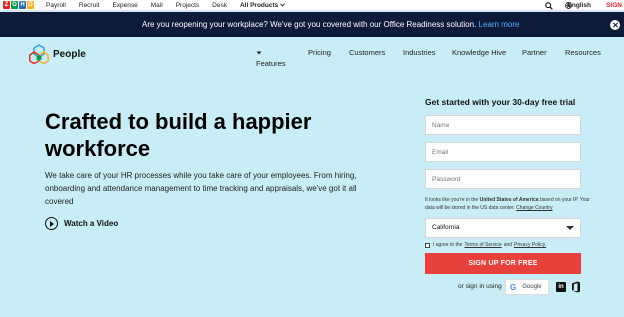 This screenshot has height=317, width=624. I want to click on brand-name: People, so click(69, 54).